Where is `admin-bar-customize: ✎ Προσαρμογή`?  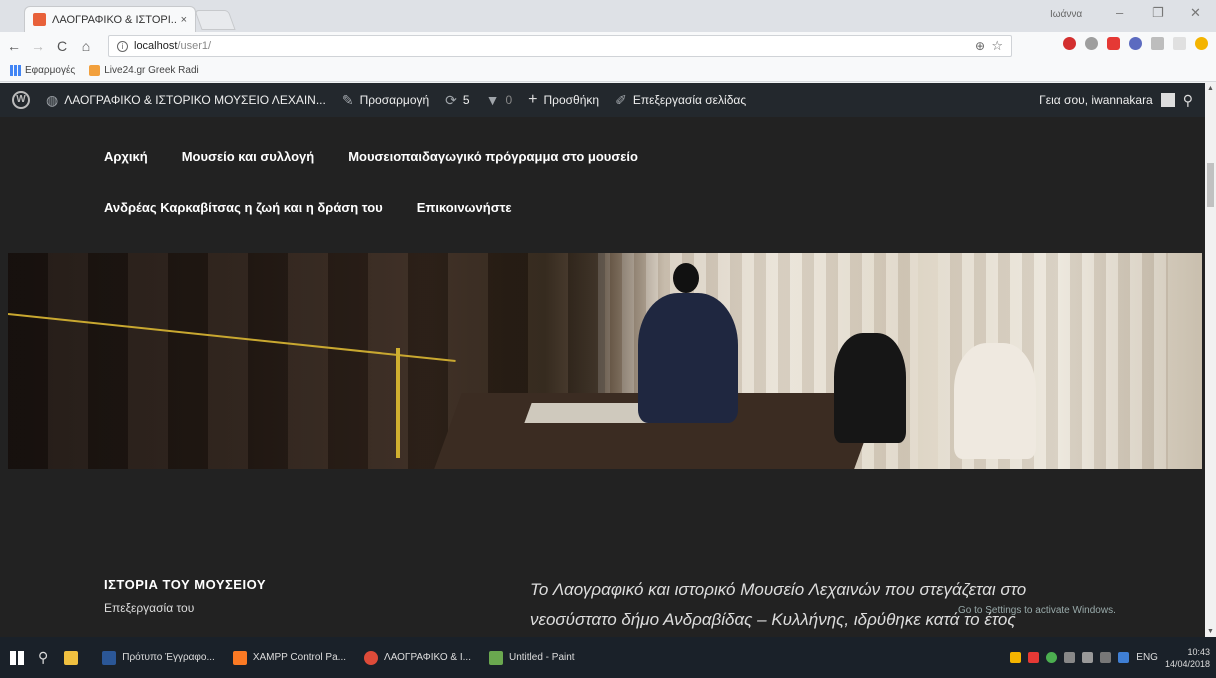 admin-bar-customize: ✎ Προσαρμογή is located at coordinates (385, 100).